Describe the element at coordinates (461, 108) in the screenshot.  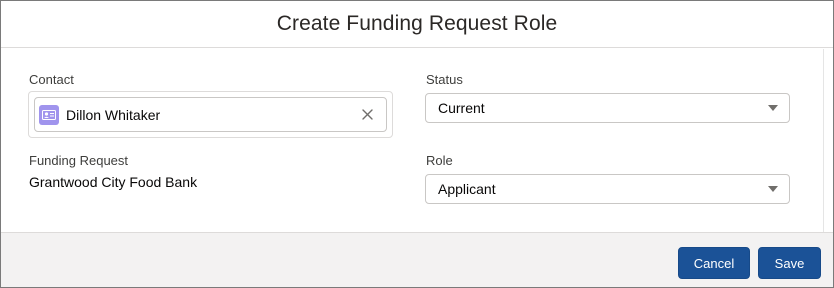
I see `status-select-value: Current` at that location.